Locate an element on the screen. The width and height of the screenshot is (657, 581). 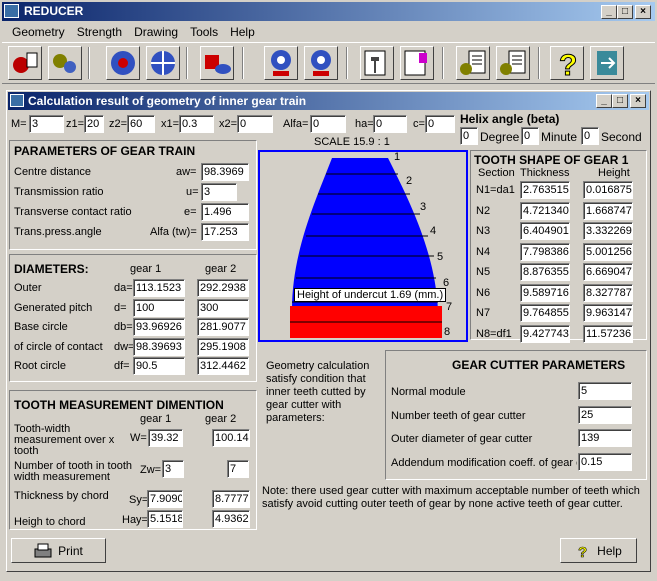
sy-gear2-field: 8.7777 is located at coordinates (231, 499).